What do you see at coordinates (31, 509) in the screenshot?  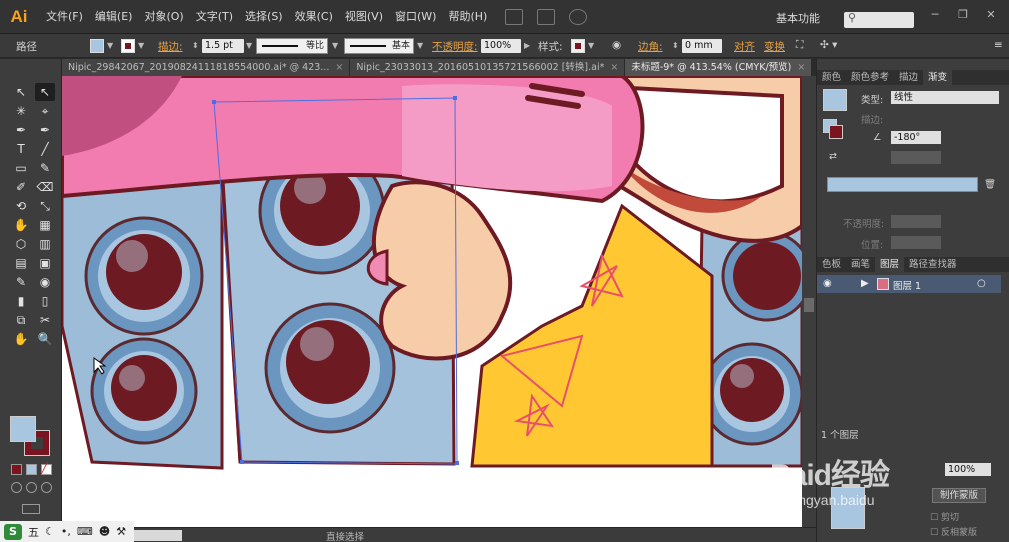 I see `screen-mode-icon` at bounding box center [31, 509].